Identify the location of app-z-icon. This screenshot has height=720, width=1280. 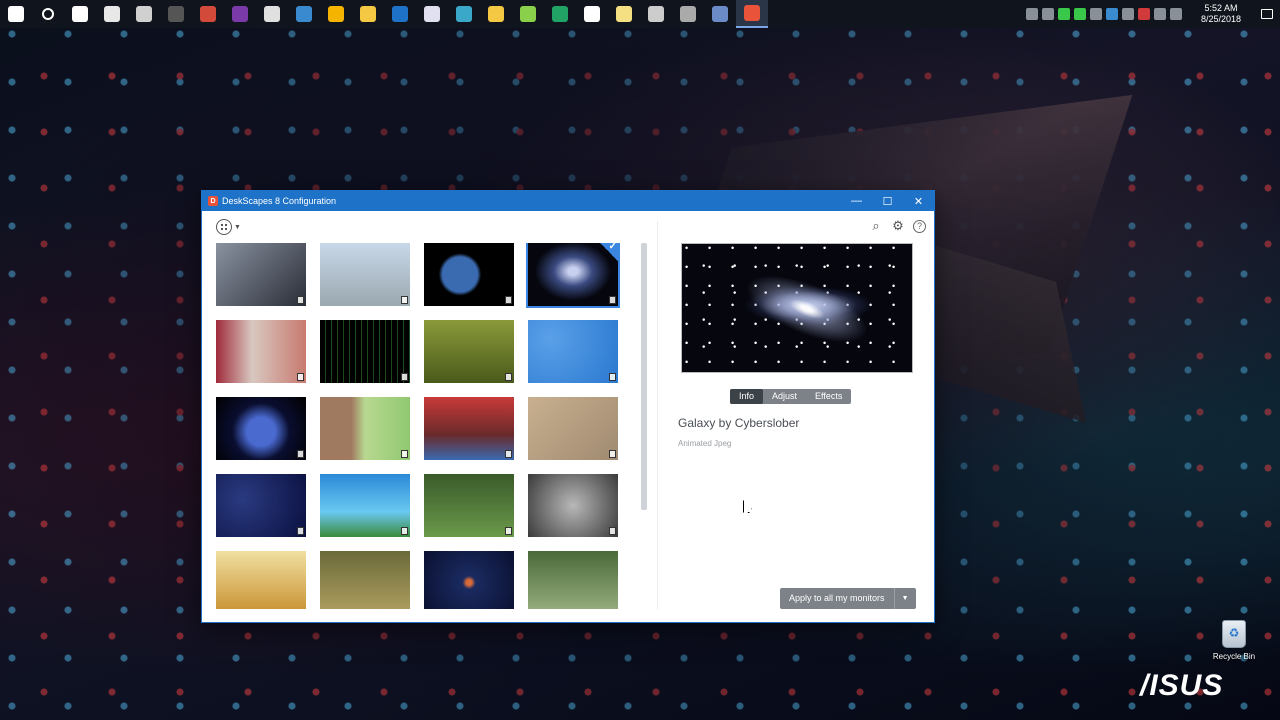
(592, 14).